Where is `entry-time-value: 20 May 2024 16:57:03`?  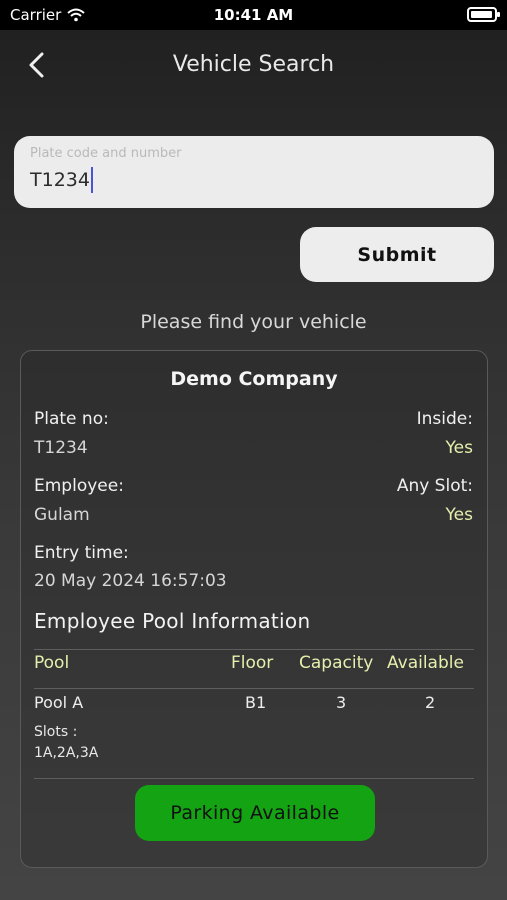 entry-time-value: 20 May 2024 16:57:03 is located at coordinates (130, 581).